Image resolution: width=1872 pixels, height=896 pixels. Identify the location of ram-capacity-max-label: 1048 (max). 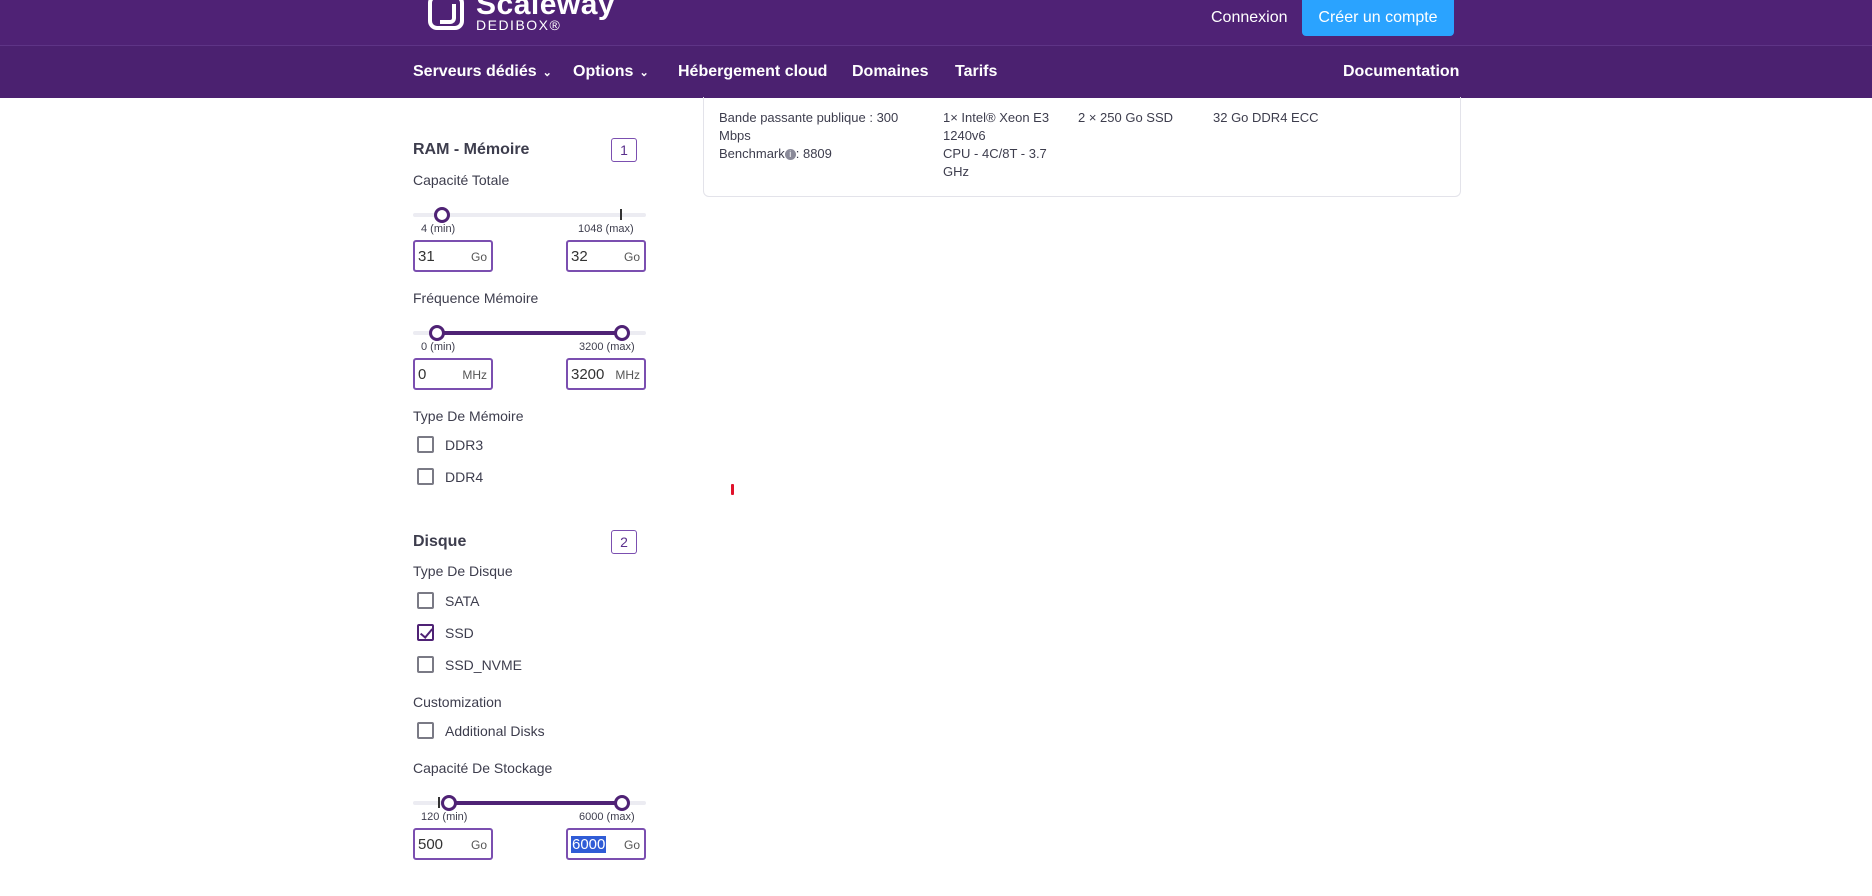
(606, 229).